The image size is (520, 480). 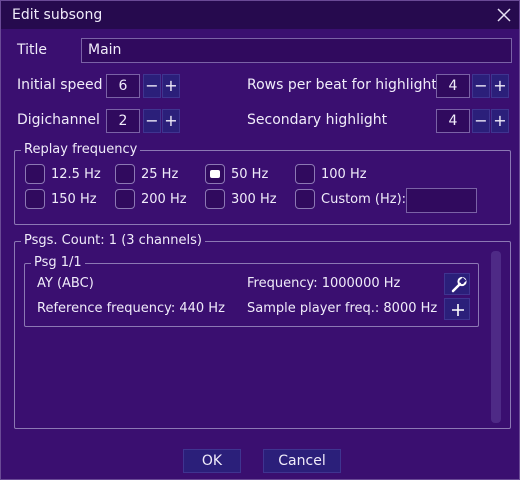 I want to click on checkbox-300-hz, so click(x=215, y=199).